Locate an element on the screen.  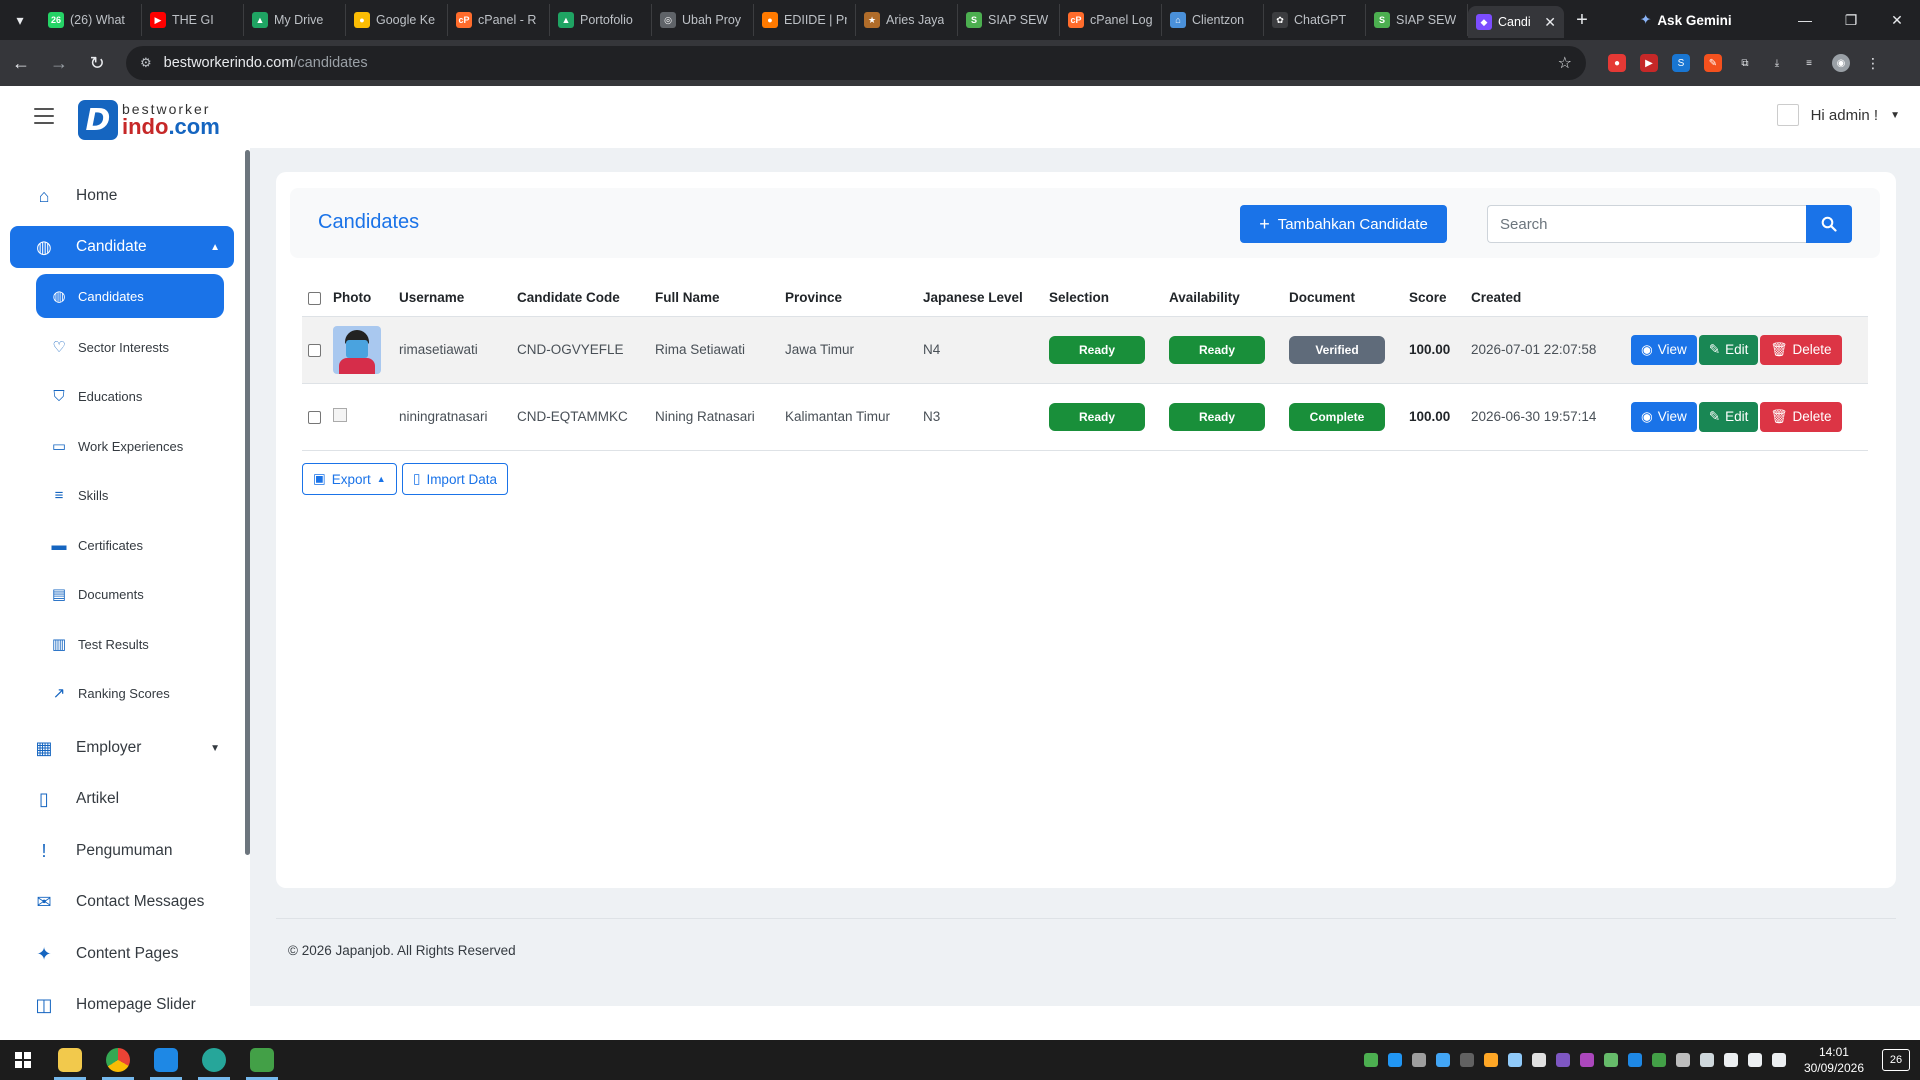
start-button is located at coordinates (23, 1060).